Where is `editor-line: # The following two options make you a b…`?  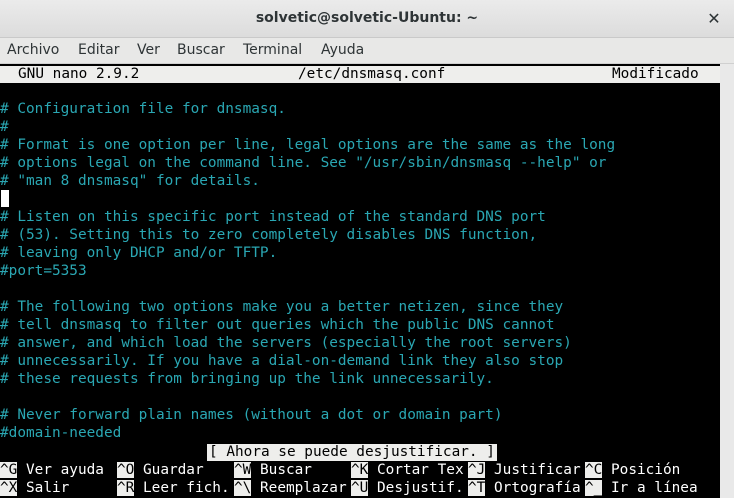 editor-line: # The following two options make you a b… is located at coordinates (281, 307).